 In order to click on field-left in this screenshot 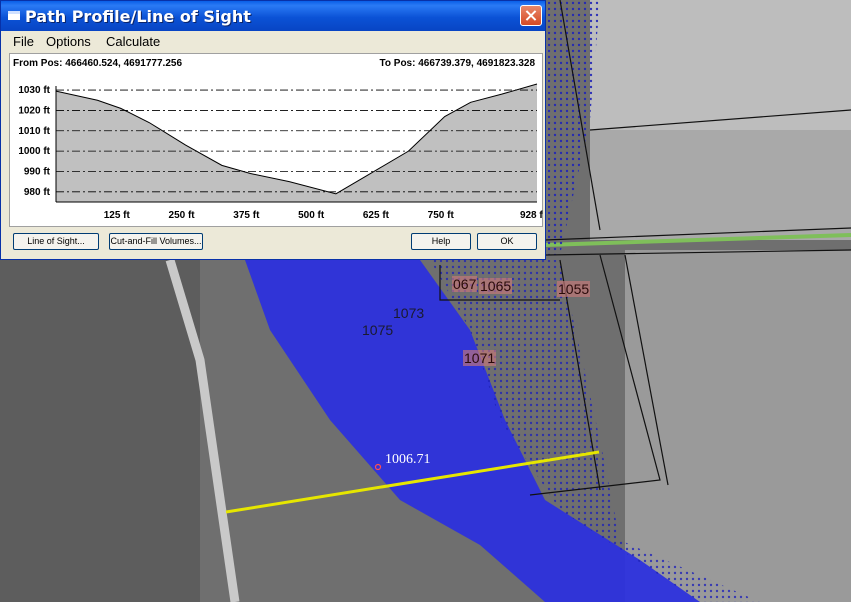, I will do `click(100, 431)`.